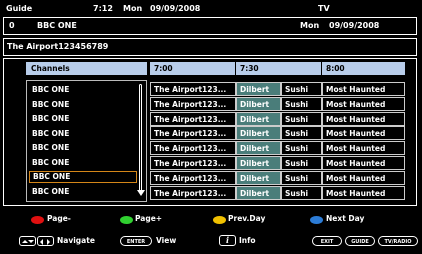 Image resolution: width=422 pixels, height=254 pixels. I want to click on clock-date: 09/09/2008, so click(175, 8).